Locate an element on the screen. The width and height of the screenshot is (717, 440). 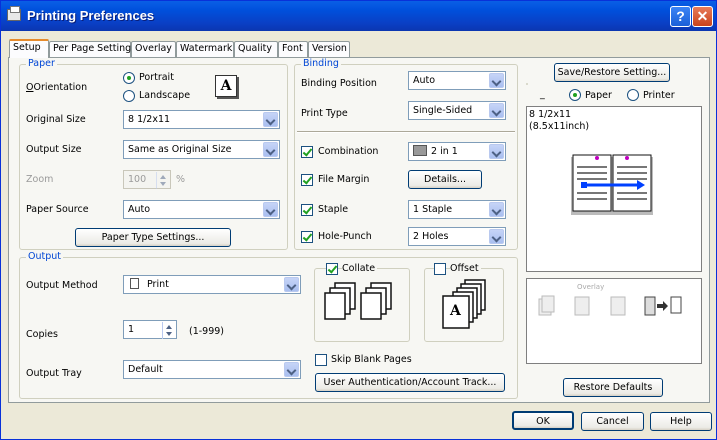
zoom-field: 100 is located at coordinates (147, 179).